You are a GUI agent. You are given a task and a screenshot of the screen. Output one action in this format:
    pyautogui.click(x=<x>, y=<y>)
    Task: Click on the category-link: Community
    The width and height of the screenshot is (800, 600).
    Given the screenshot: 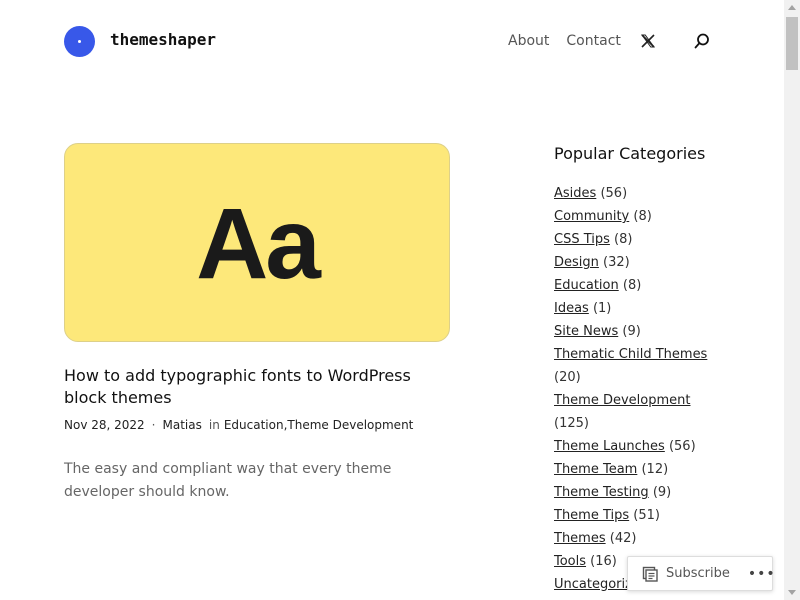 What is the action you would take?
    pyautogui.click(x=591, y=216)
    